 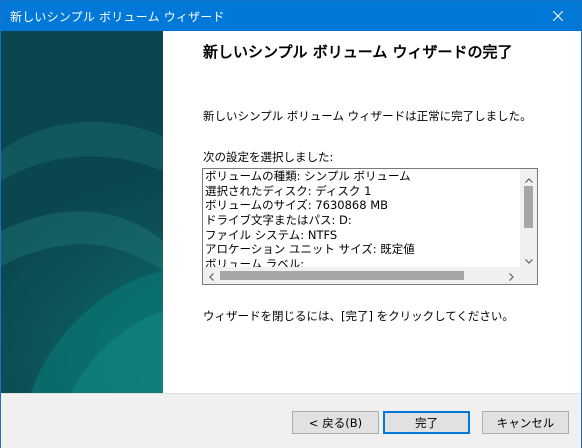 I want to click on vertical-scrollbar, so click(x=528, y=218).